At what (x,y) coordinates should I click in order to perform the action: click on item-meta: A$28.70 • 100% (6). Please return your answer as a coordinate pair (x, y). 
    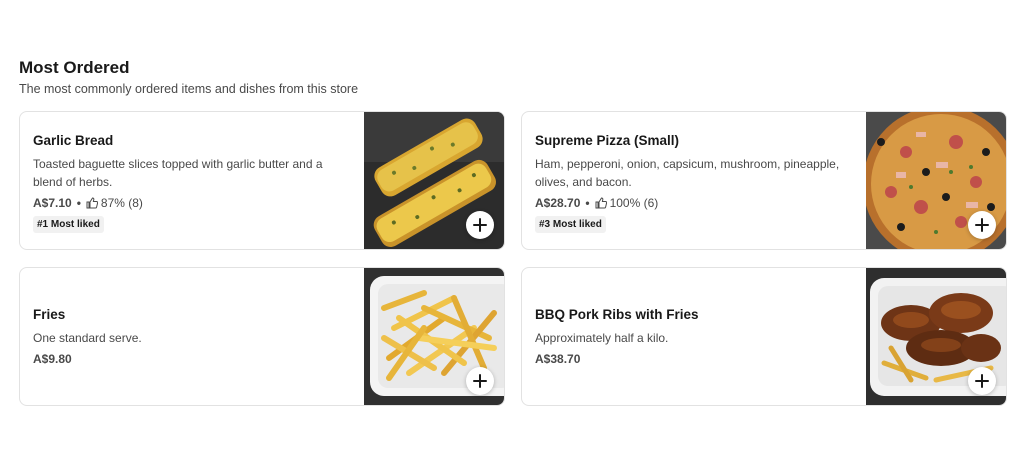
    Looking at the image, I should click on (695, 203).